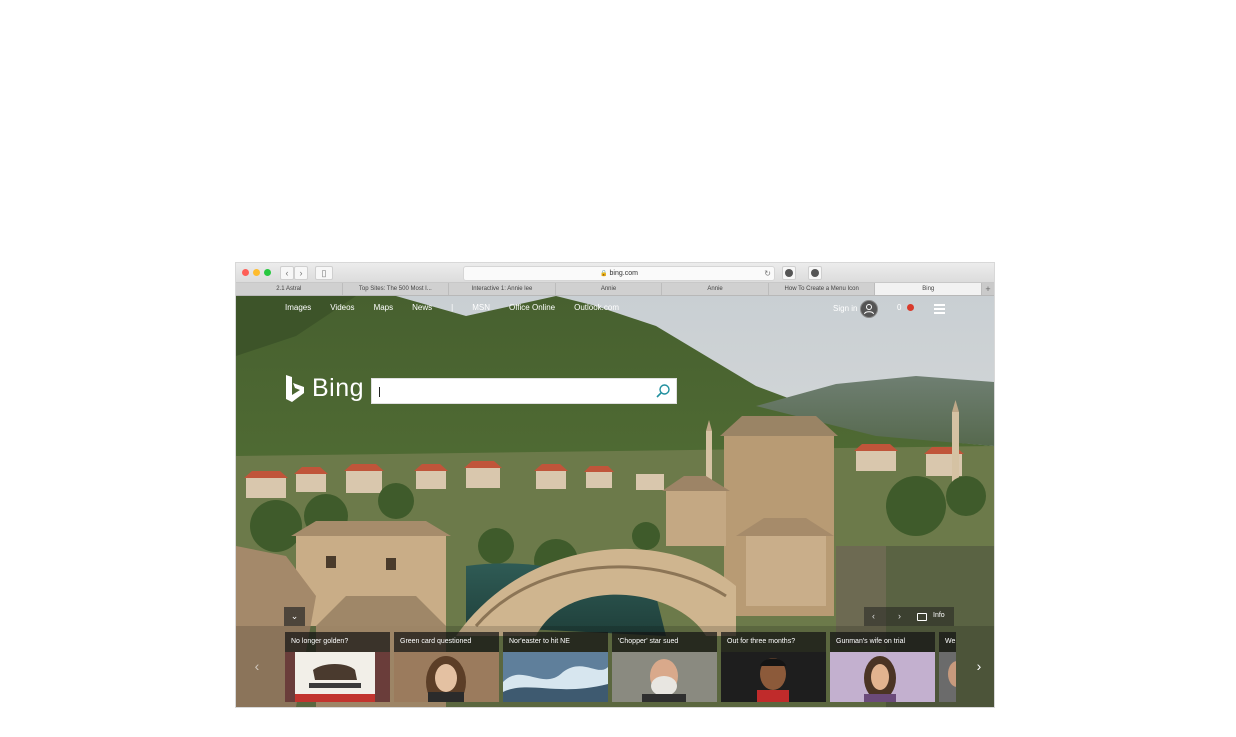  What do you see at coordinates (298, 307) in the screenshot?
I see `nav-images-link: Images` at bounding box center [298, 307].